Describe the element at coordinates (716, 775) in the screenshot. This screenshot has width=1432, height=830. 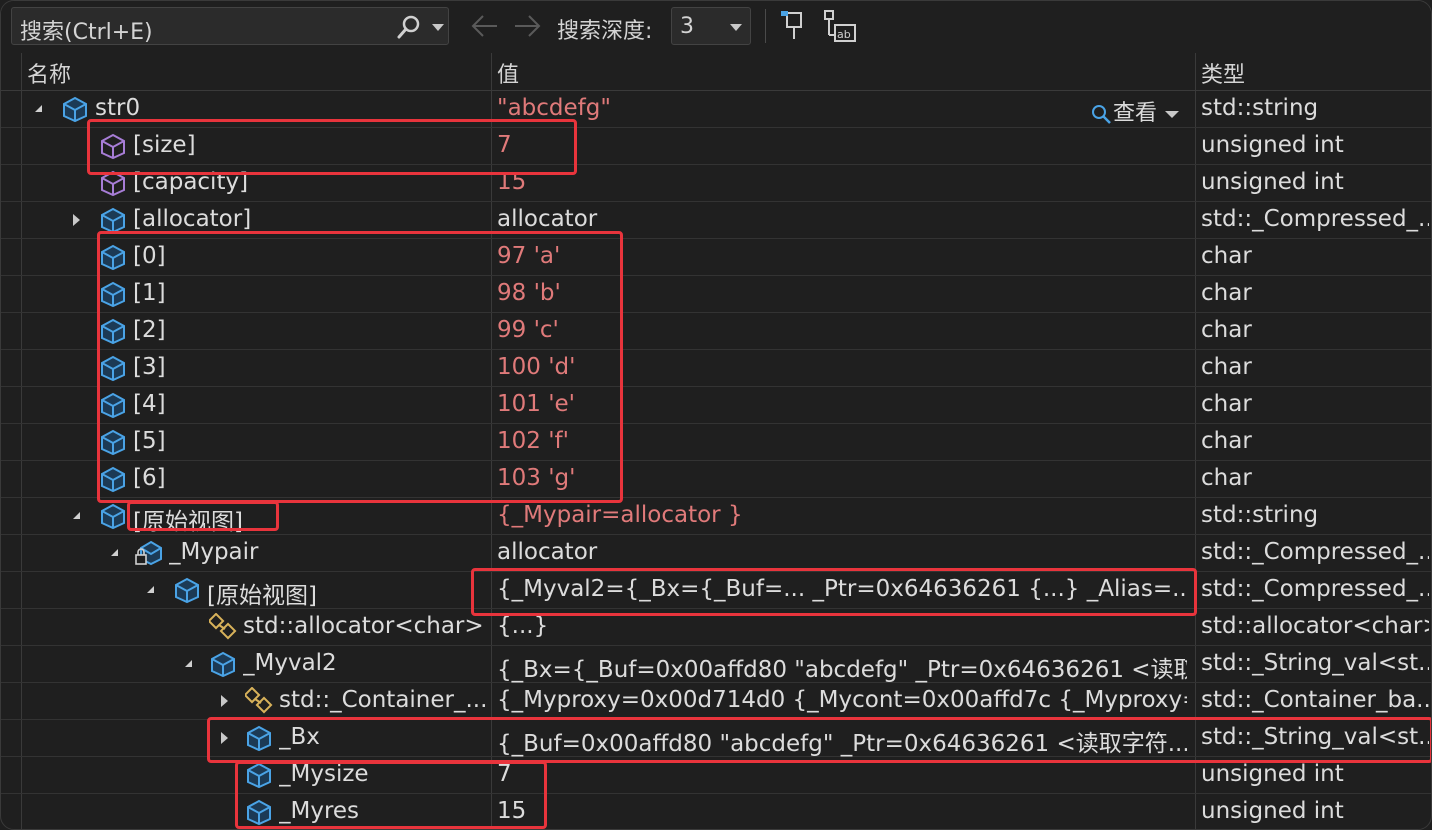
I see `table-row: _Mysize 7 unsigned int` at that location.